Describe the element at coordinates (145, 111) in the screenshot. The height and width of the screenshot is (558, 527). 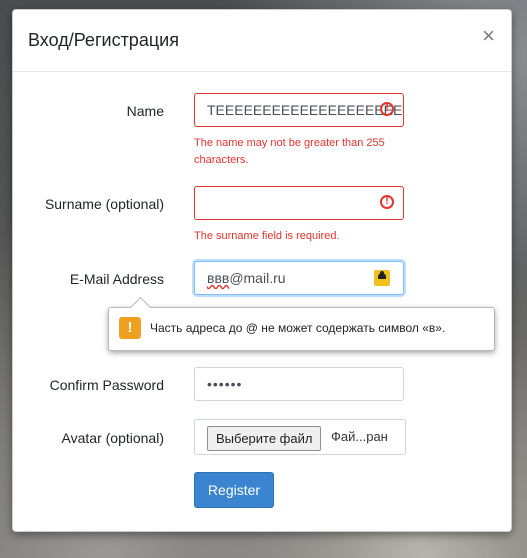
I see `name-label: Name` at that location.